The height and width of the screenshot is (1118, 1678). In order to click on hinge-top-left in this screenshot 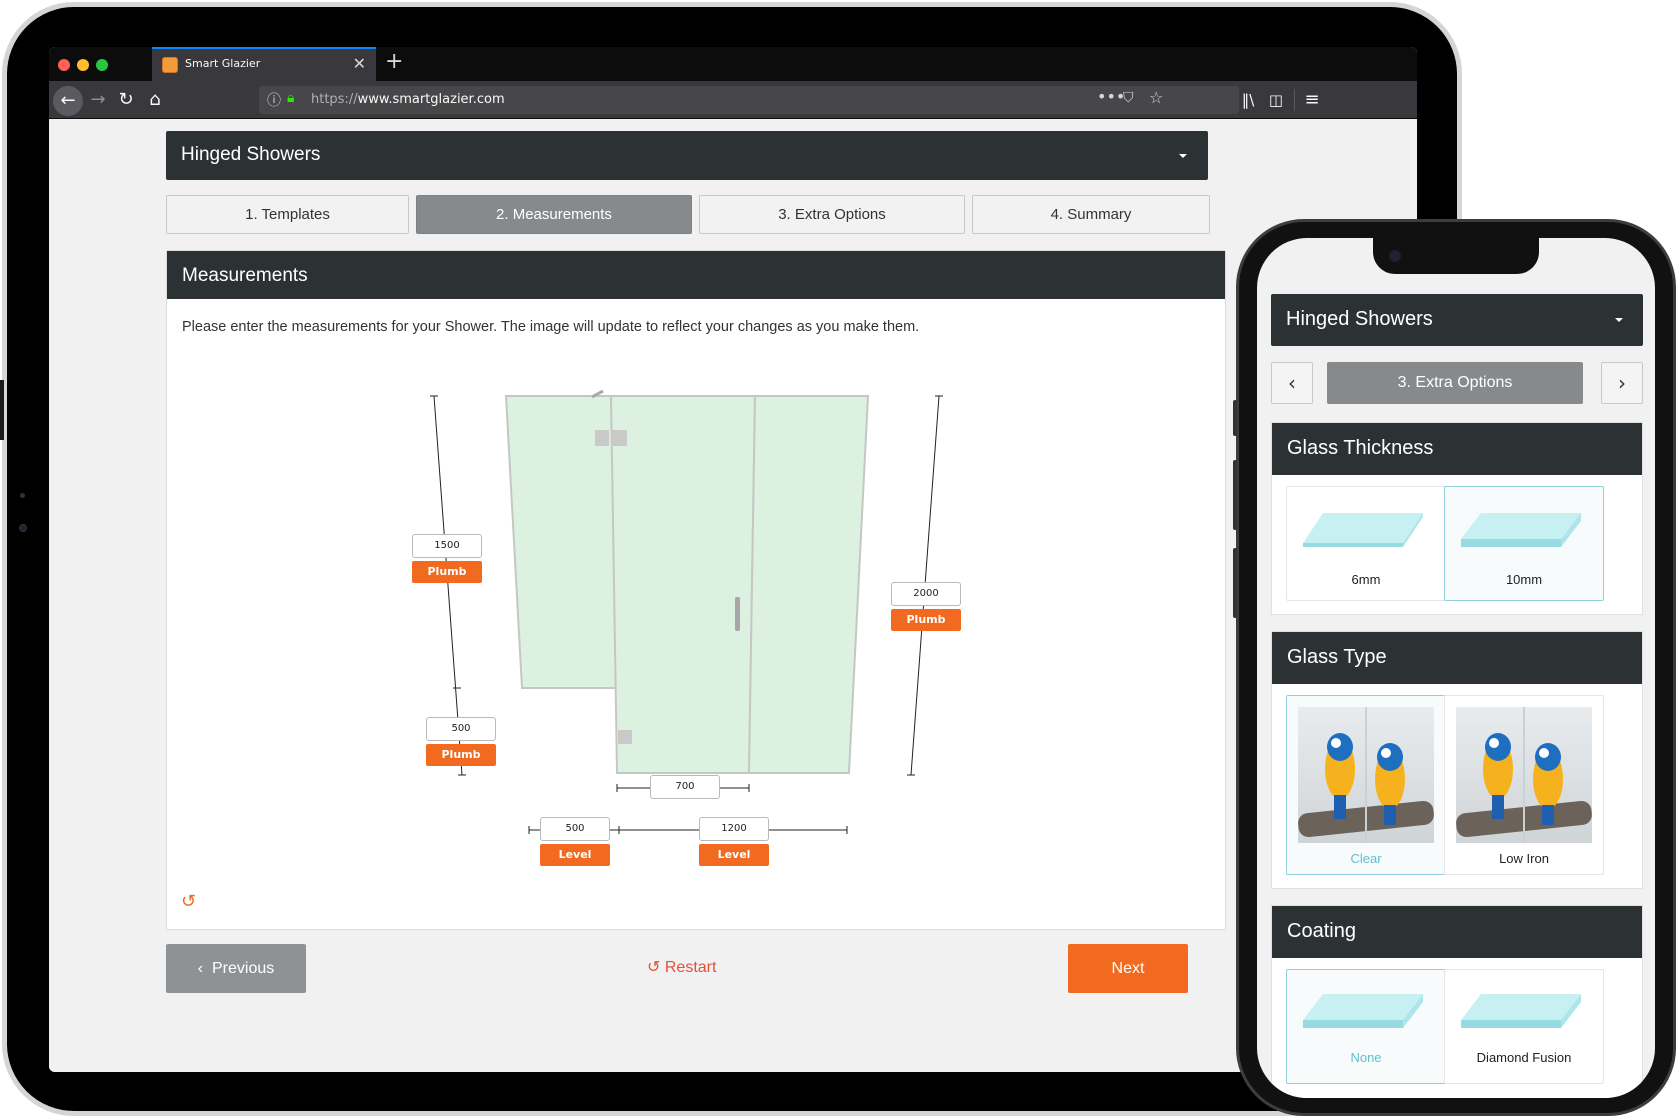, I will do `click(602, 438)`.